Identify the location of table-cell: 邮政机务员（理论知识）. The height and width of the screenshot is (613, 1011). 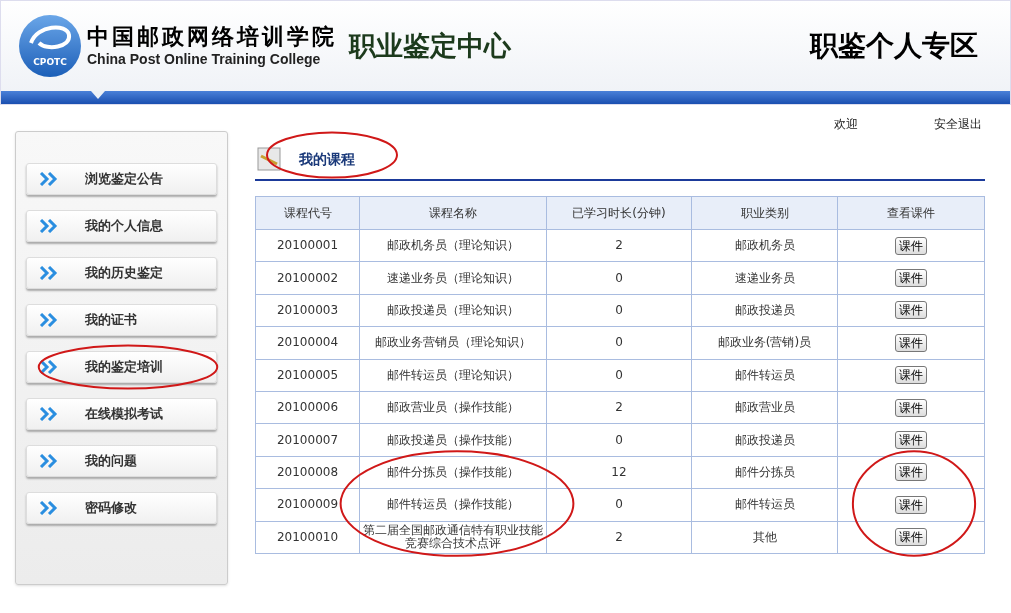
(453, 245).